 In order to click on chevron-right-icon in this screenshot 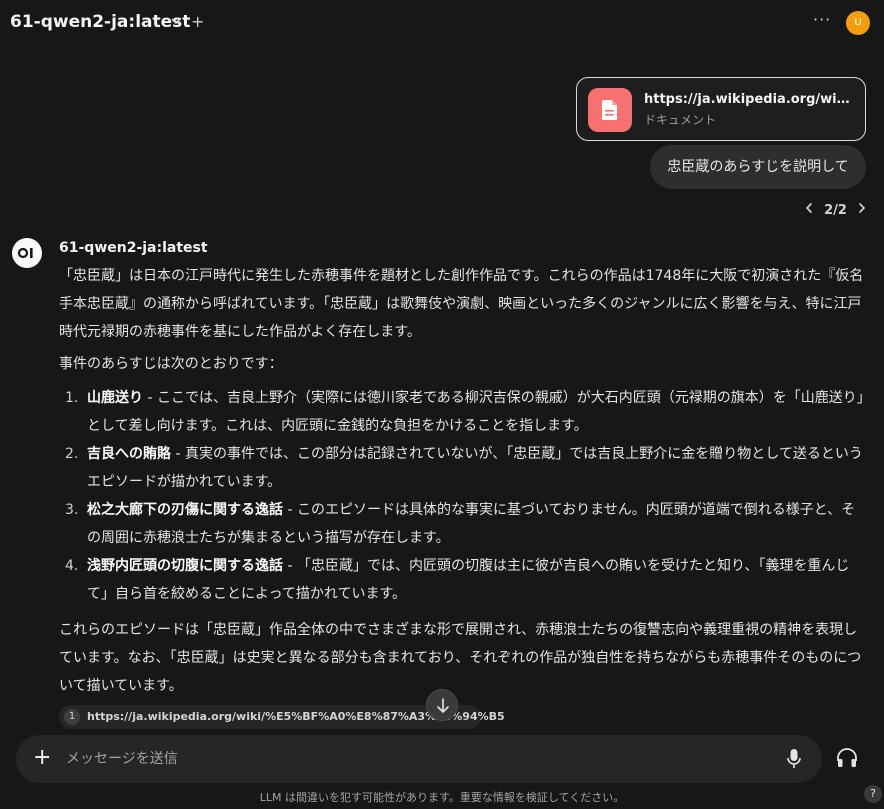, I will do `click(862, 210)`.